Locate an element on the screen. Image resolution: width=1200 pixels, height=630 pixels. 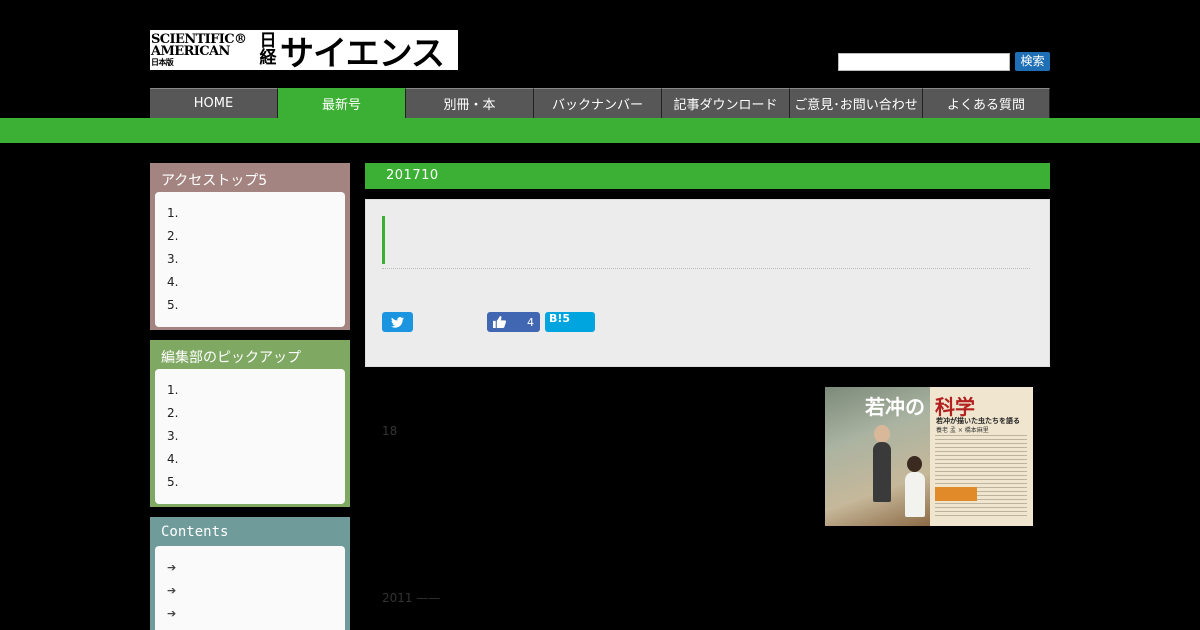
logo-sa-line2: AMERICAN is located at coordinates (190, 52).